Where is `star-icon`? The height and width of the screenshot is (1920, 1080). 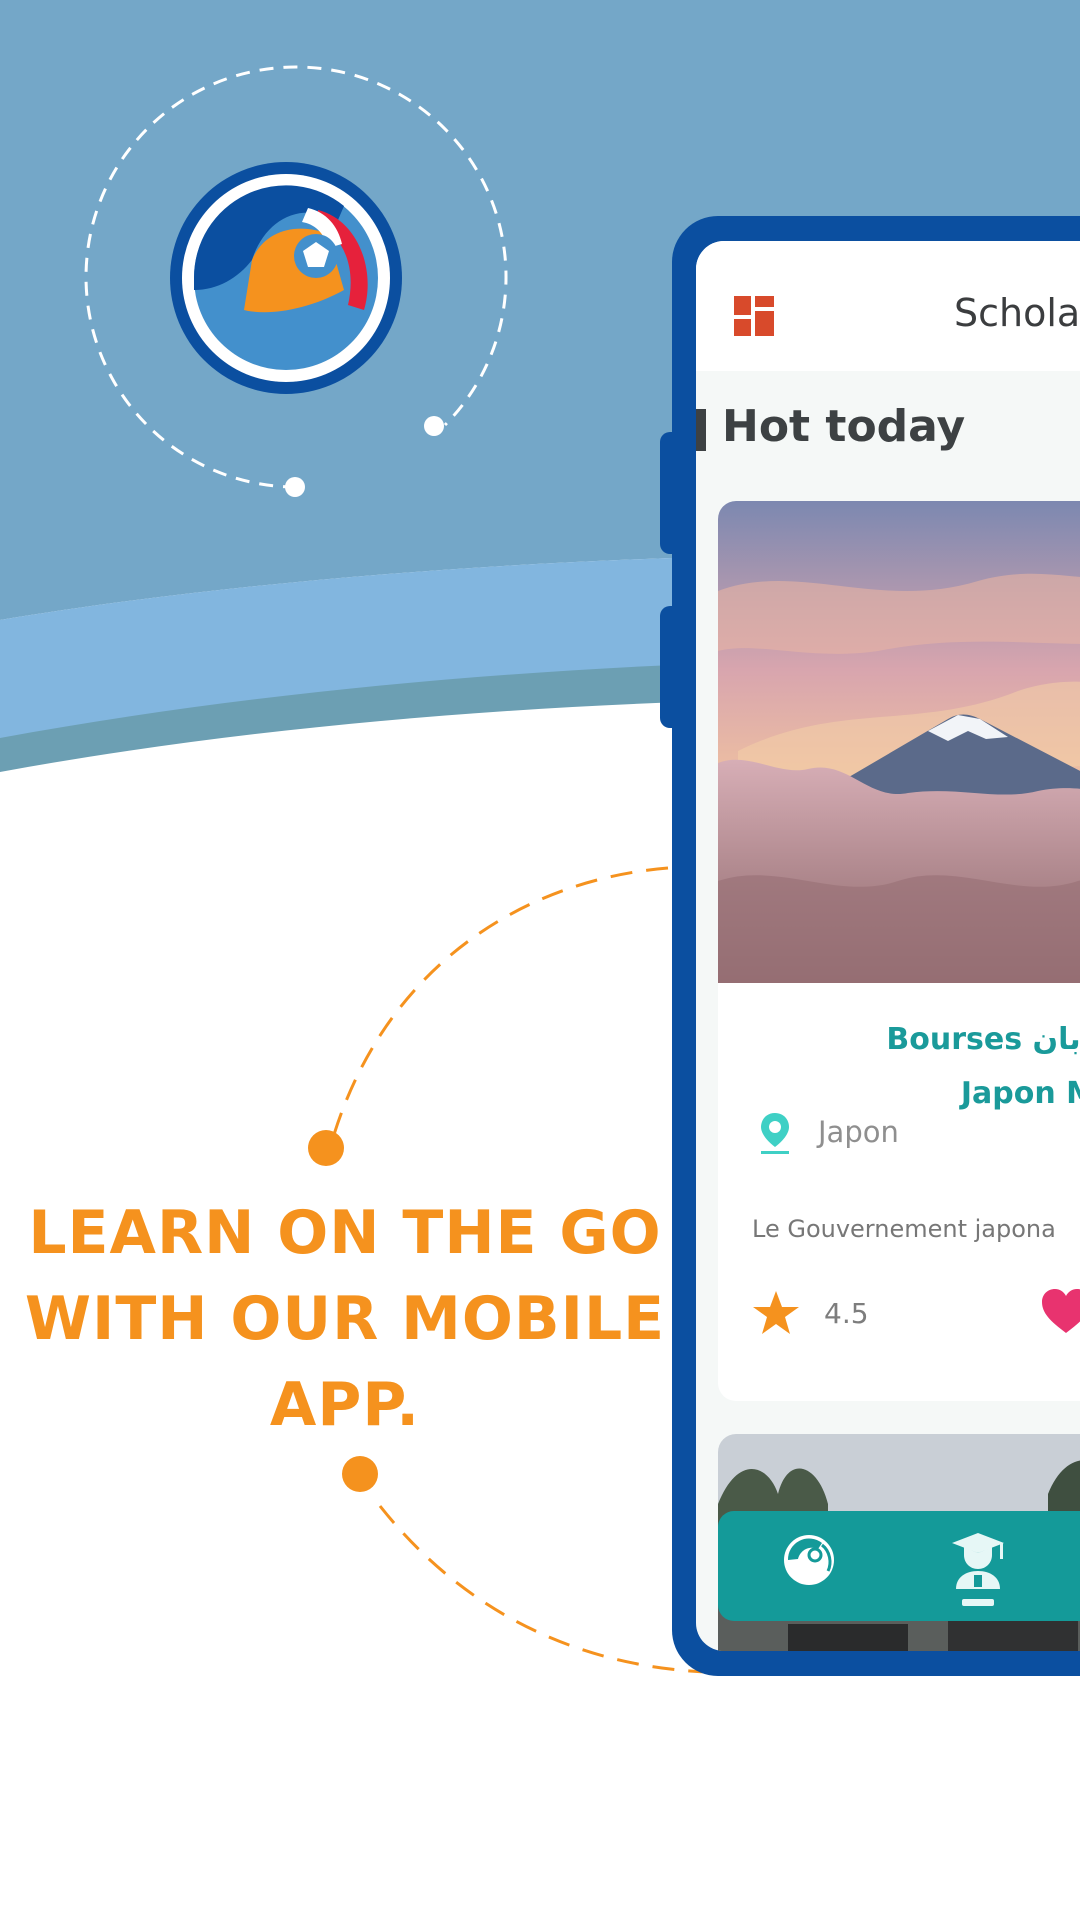 star-icon is located at coordinates (776, 1313).